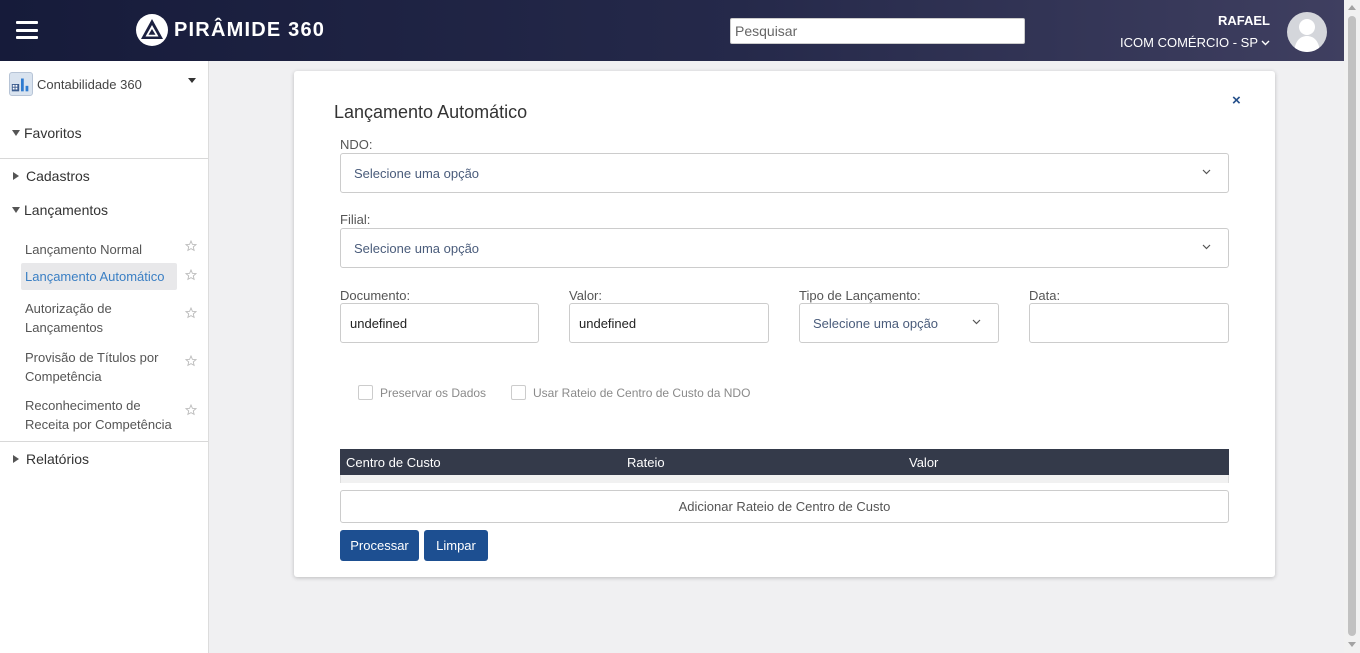 The image size is (1360, 653). Describe the element at coordinates (784, 479) in the screenshot. I see `rateio-table-body` at that location.